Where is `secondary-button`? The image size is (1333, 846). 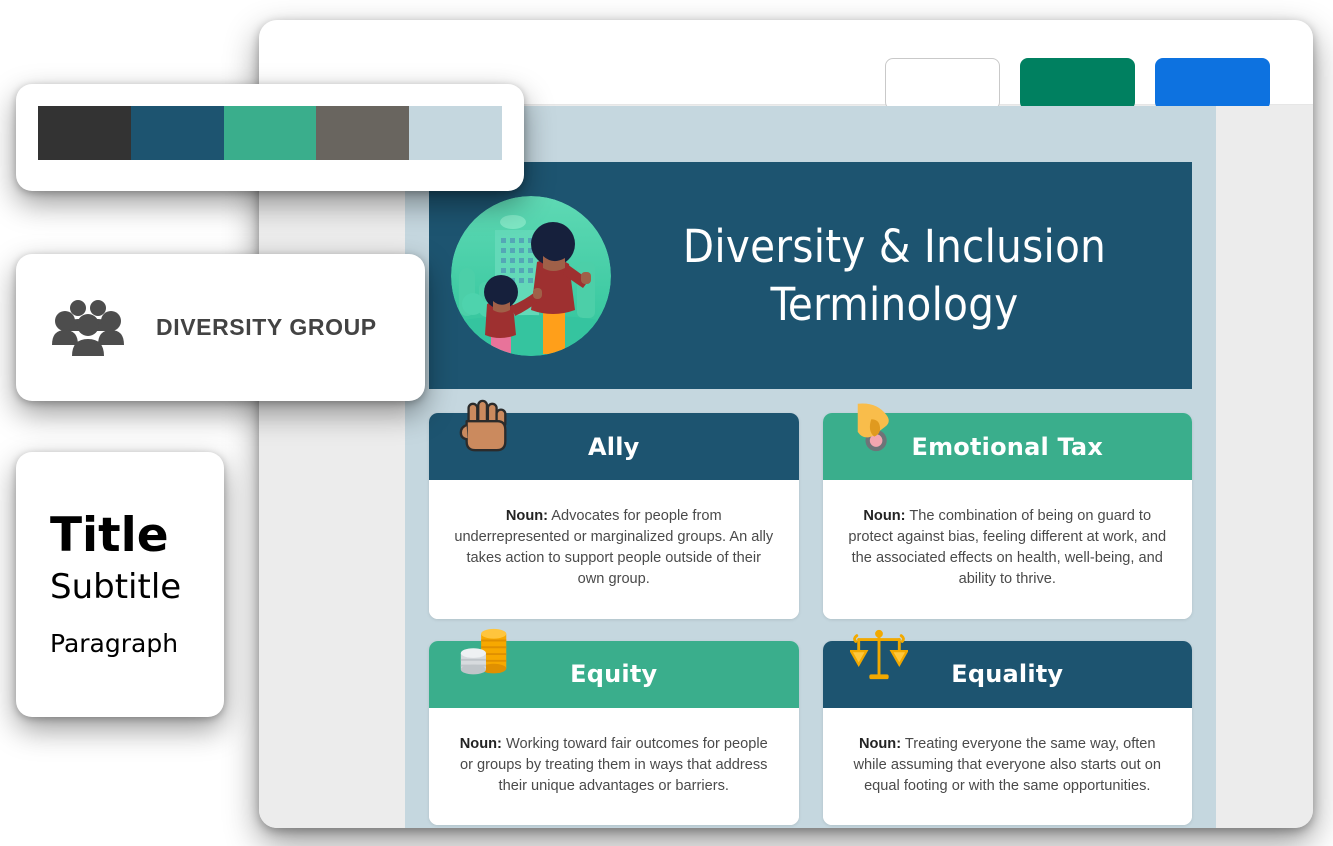 secondary-button is located at coordinates (942, 84).